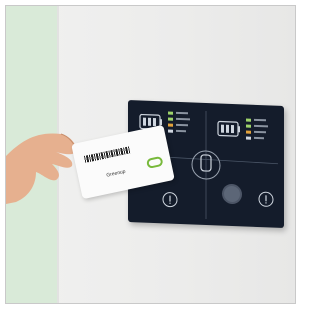  I want to click on battery-icon-right, so click(228, 128).